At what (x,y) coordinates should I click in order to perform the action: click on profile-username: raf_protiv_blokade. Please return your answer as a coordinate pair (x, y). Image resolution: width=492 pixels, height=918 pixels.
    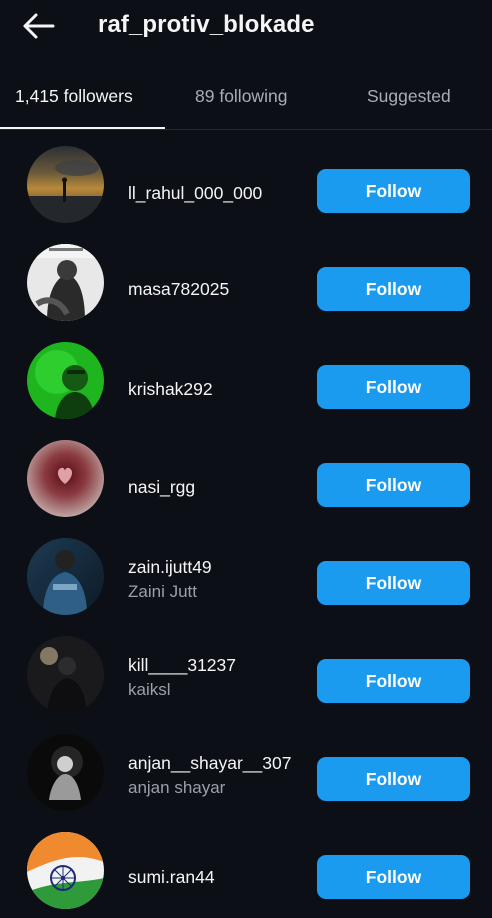
    Looking at the image, I should click on (206, 24).